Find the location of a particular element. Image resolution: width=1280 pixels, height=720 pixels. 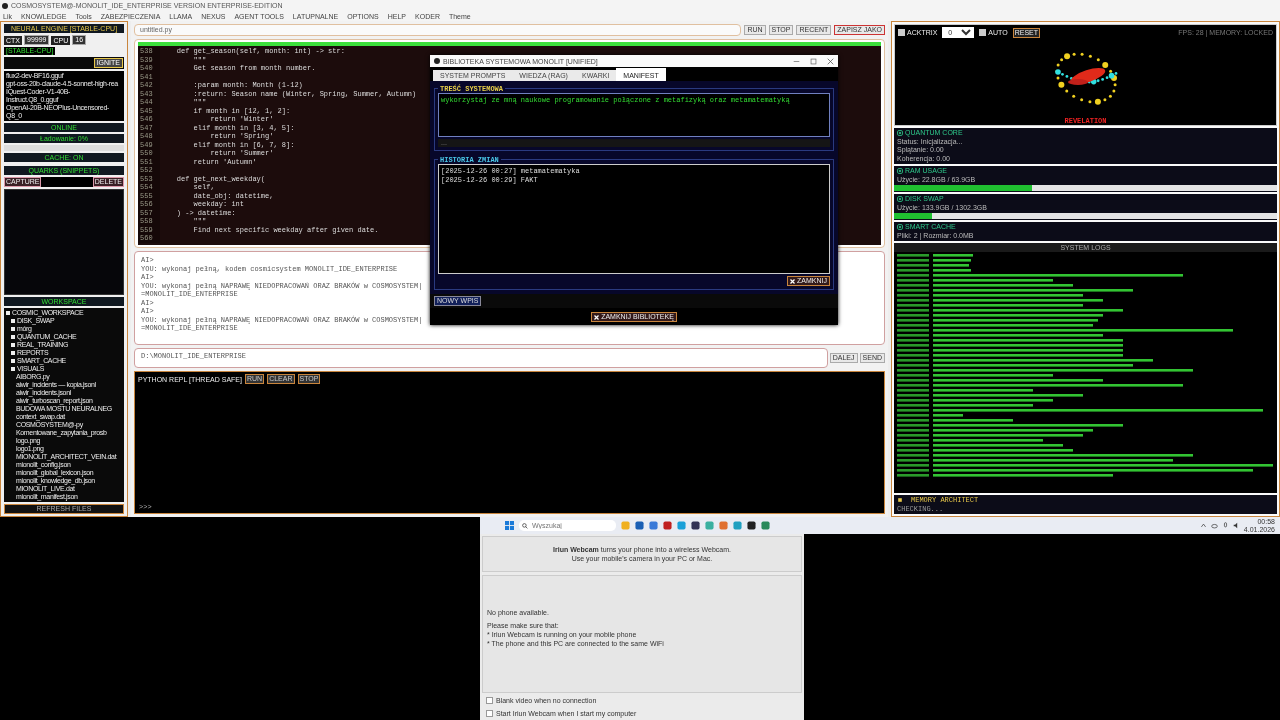

chevron-up-icon is located at coordinates (1203, 525).